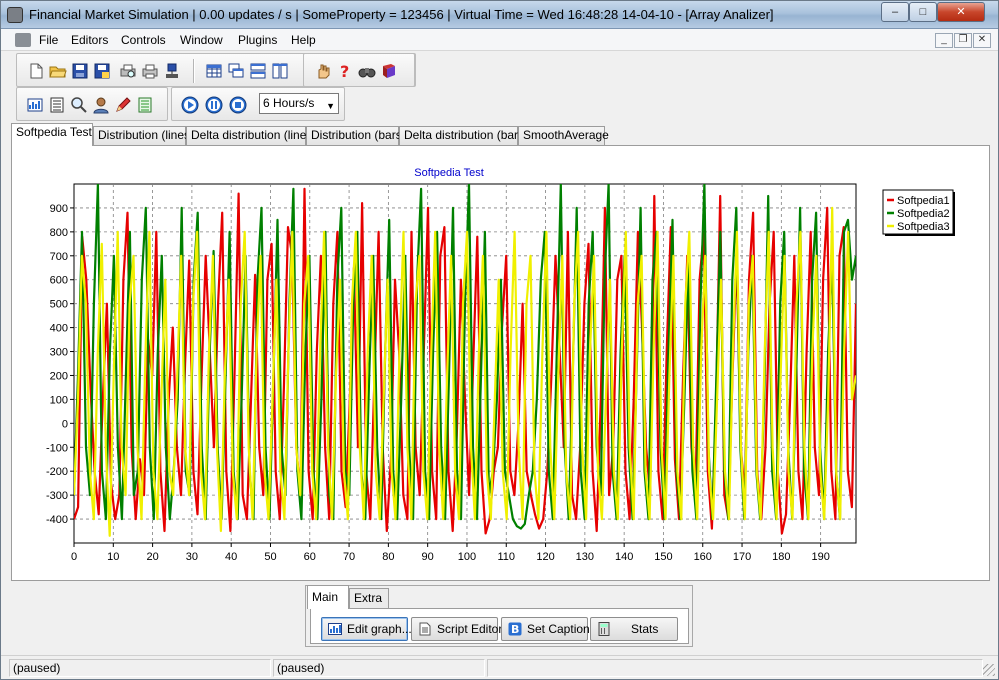 The image size is (999, 680). I want to click on y-tick-label: 500, so click(59, 305).